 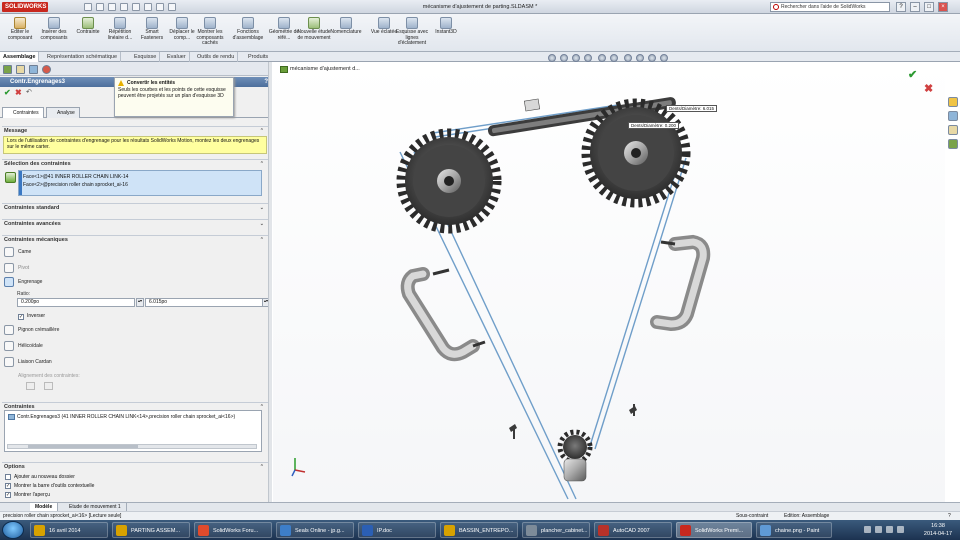 I want to click on resources-icon, so click(x=953, y=102).